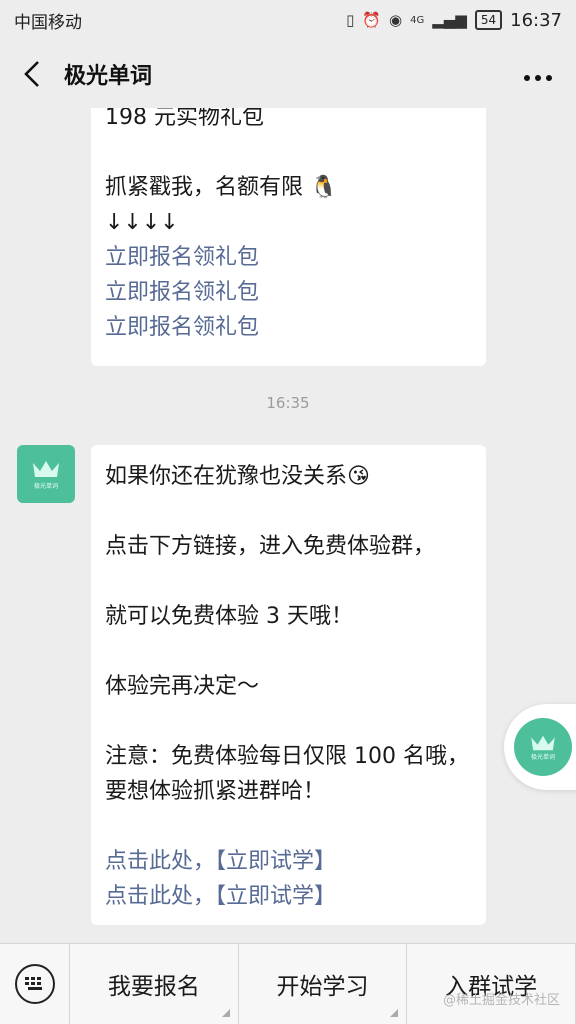 The image size is (576, 1024). Describe the element at coordinates (229, 616) in the screenshot. I see `message-text: 就可以免费体验 3 天哦！` at that location.